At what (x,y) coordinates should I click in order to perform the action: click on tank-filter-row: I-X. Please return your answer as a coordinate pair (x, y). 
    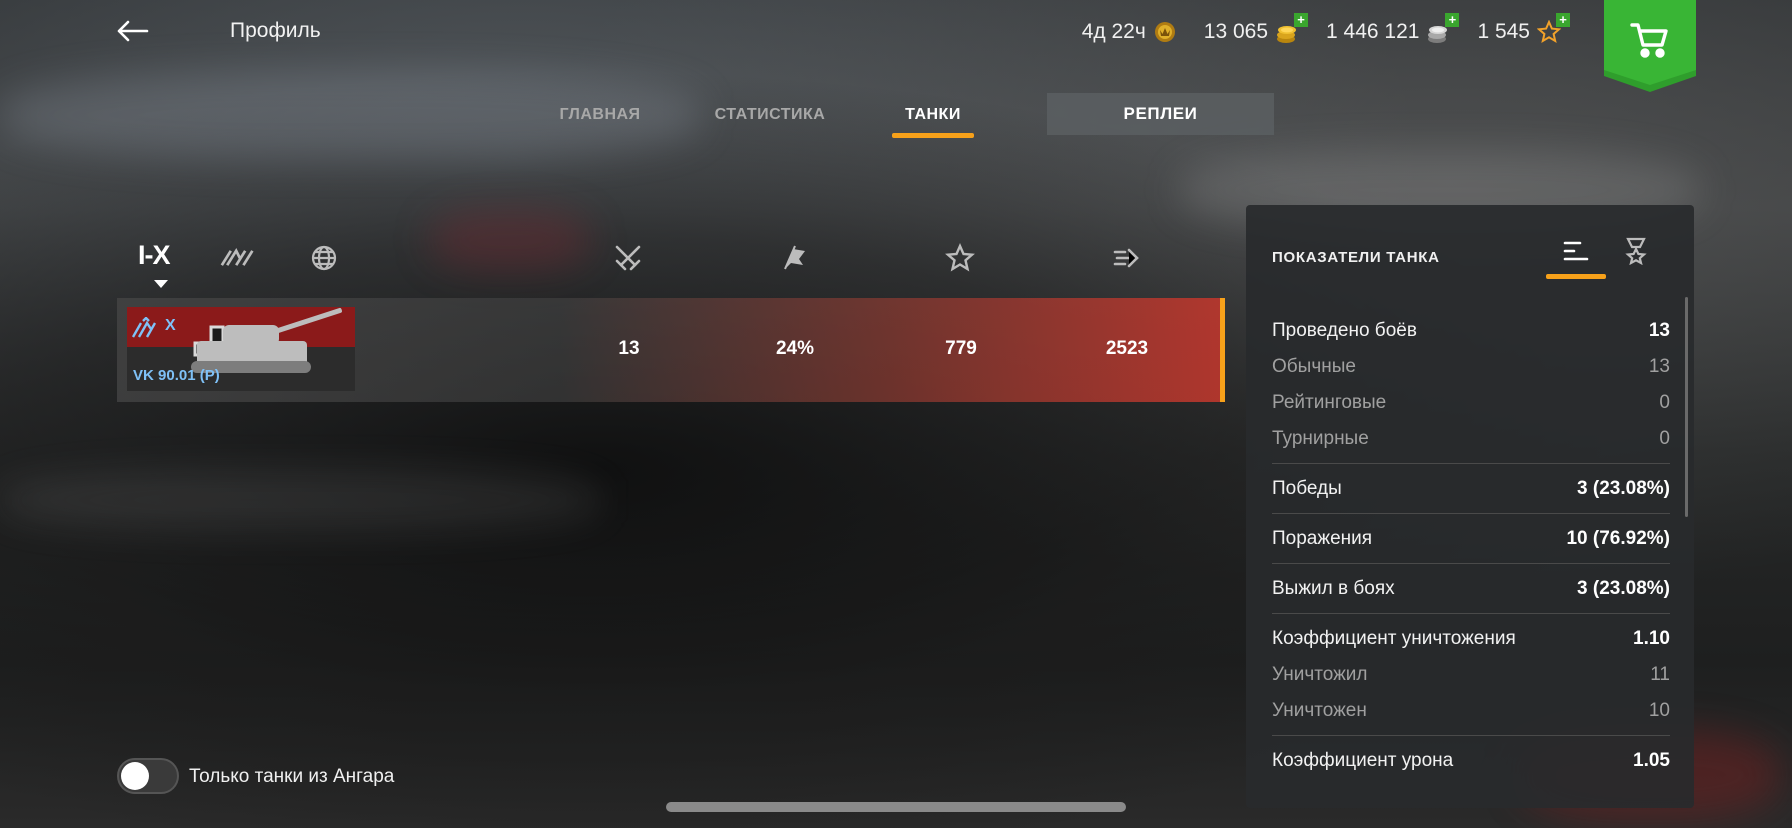
    Looking at the image, I should click on (674, 266).